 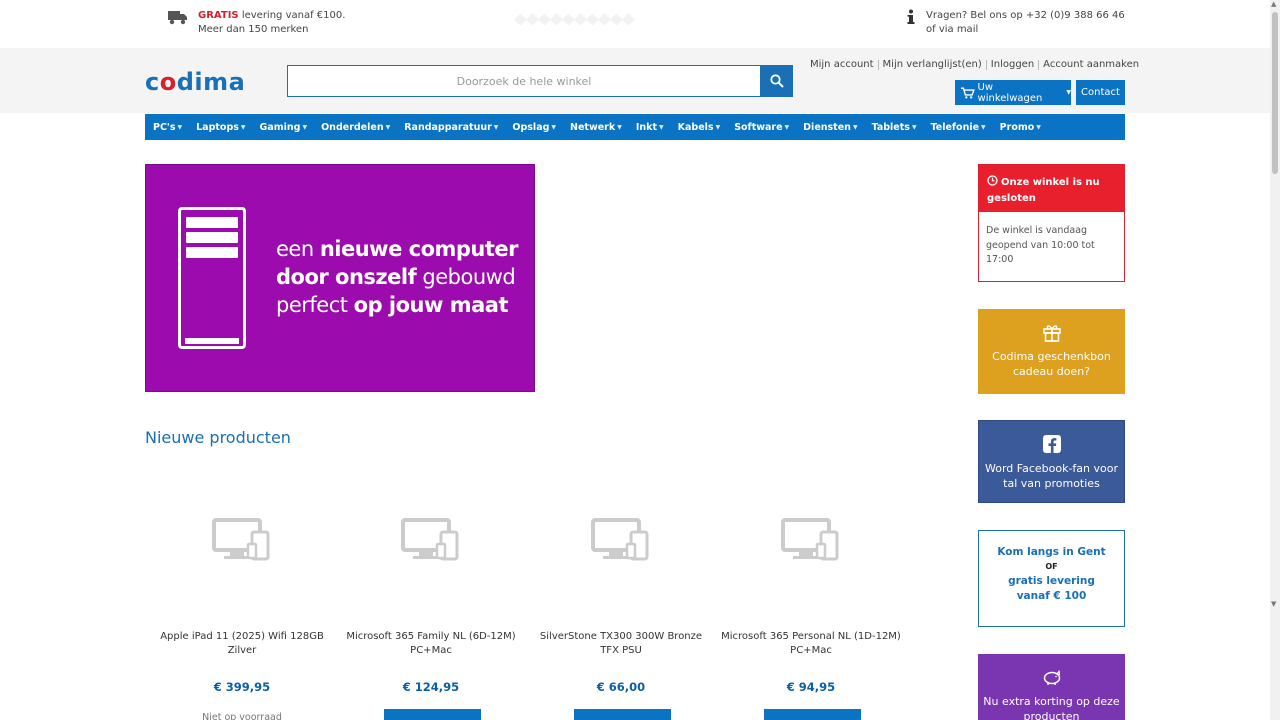 What do you see at coordinates (431, 687) in the screenshot?
I see `product-price: € 124,95` at bounding box center [431, 687].